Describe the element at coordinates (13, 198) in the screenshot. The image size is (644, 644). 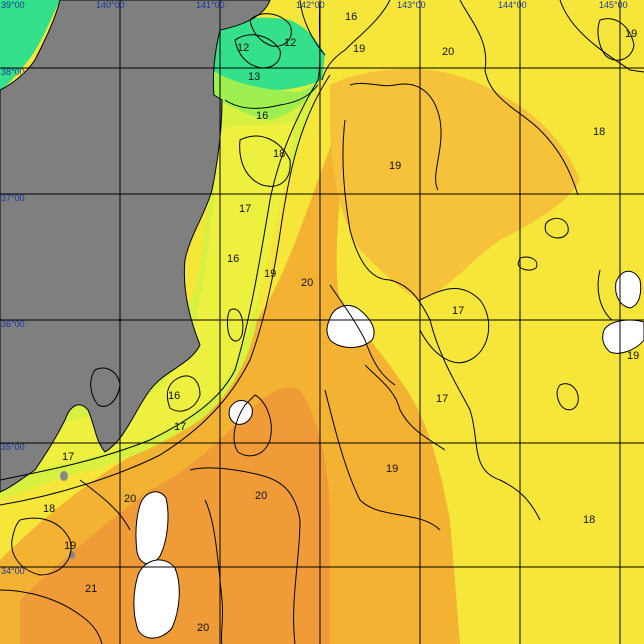
I see `latitude-label: 37°00` at that location.